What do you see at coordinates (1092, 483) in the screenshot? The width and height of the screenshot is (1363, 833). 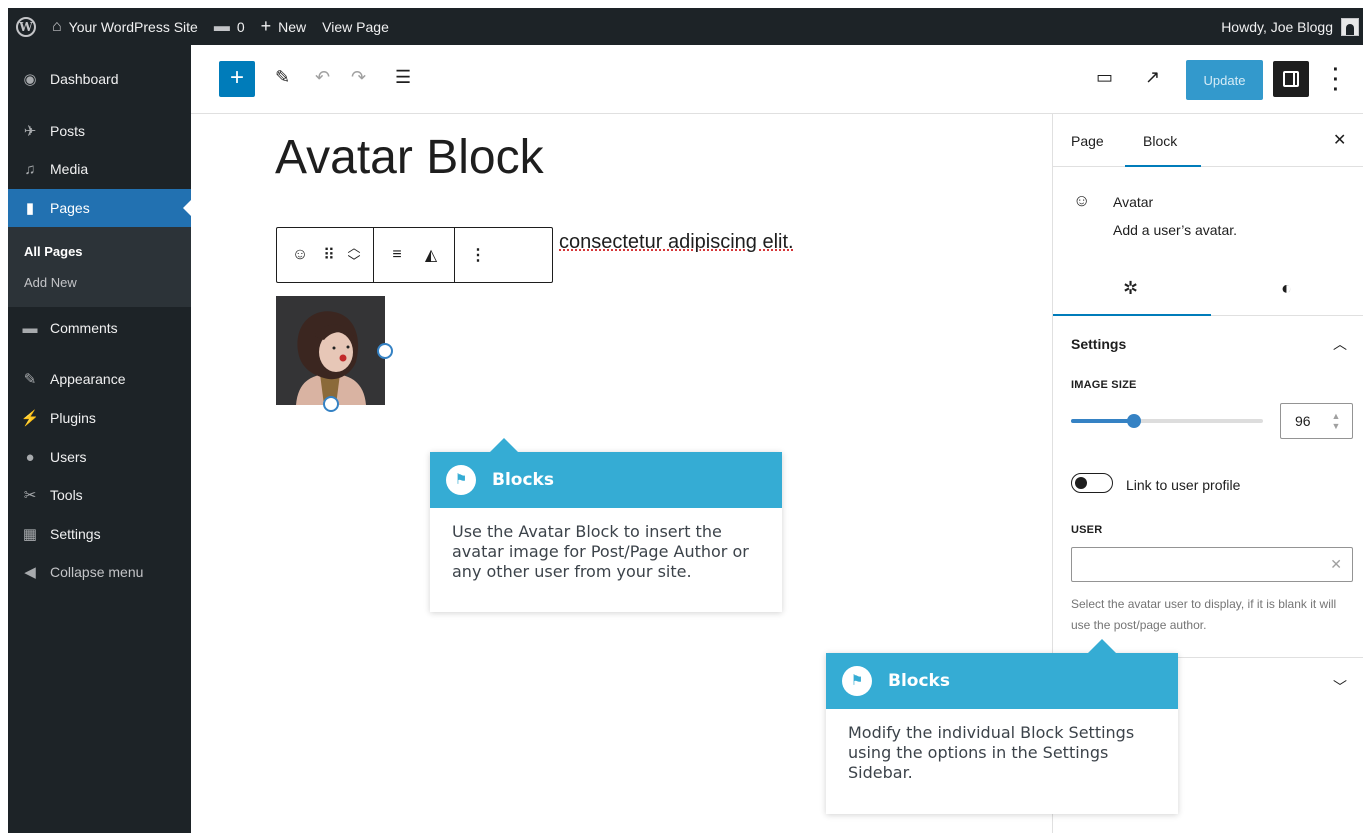 I see `link-to-profile-toggle` at bounding box center [1092, 483].